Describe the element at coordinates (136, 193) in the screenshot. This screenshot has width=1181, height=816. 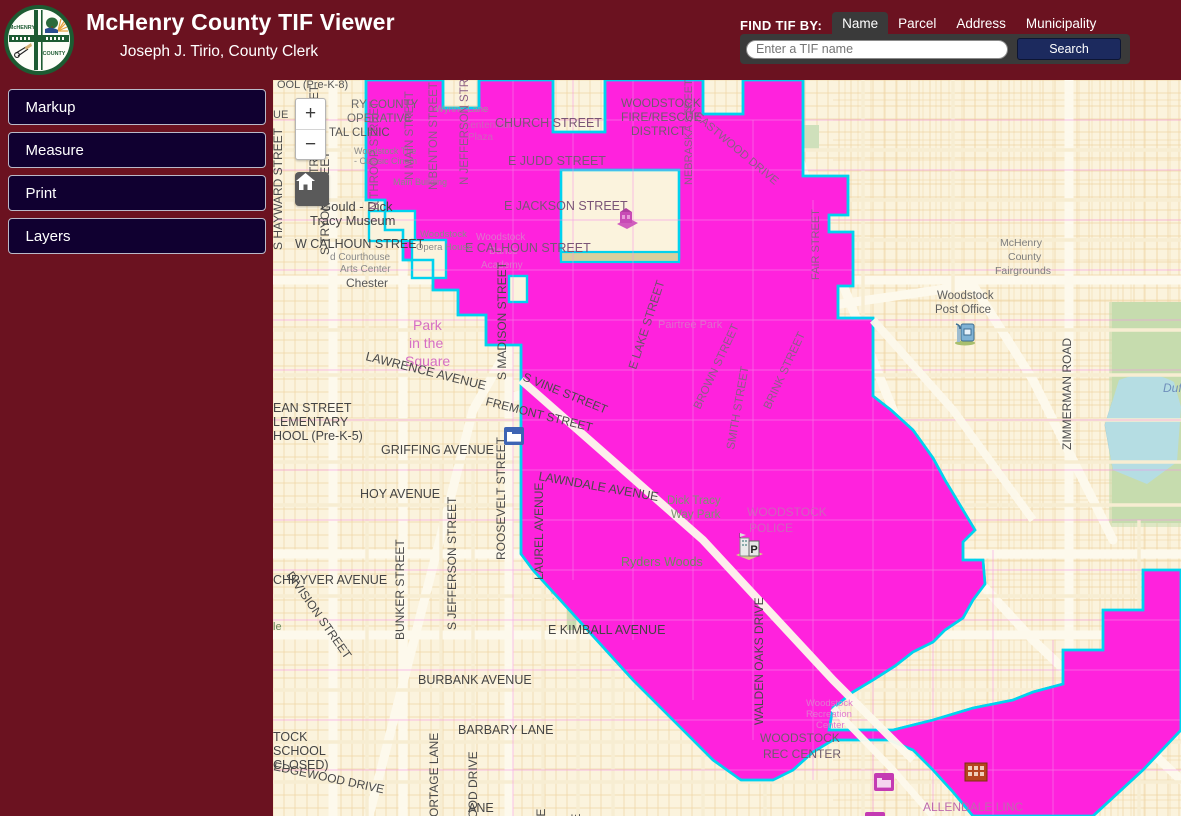
I see `sidebar-item-print: Print` at that location.